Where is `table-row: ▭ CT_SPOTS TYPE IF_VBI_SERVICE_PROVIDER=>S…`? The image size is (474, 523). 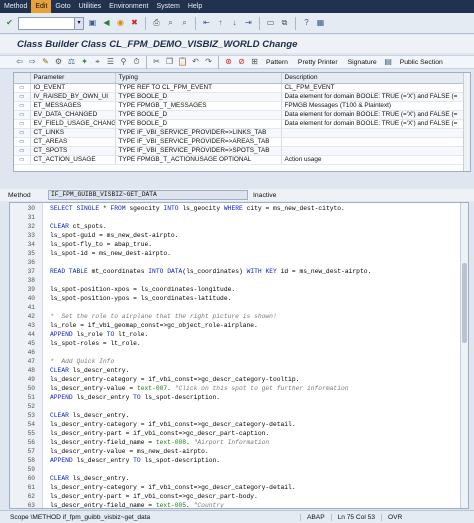 table-row: ▭ CT_SPOTS TYPE IF_VBI_SERVICE_PROVIDER=>S… is located at coordinates (242, 151).